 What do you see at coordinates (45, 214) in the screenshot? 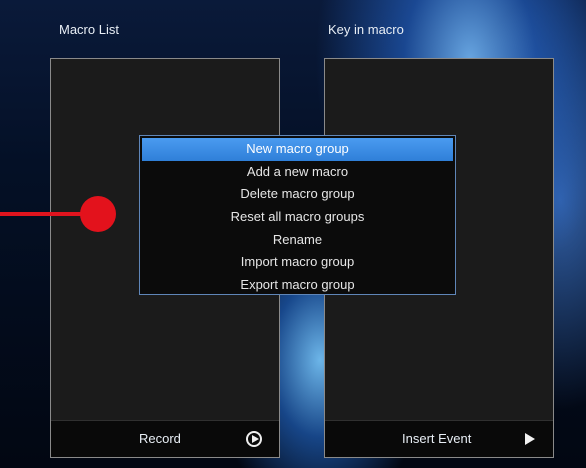
I see `annotation-pointer-line` at bounding box center [45, 214].